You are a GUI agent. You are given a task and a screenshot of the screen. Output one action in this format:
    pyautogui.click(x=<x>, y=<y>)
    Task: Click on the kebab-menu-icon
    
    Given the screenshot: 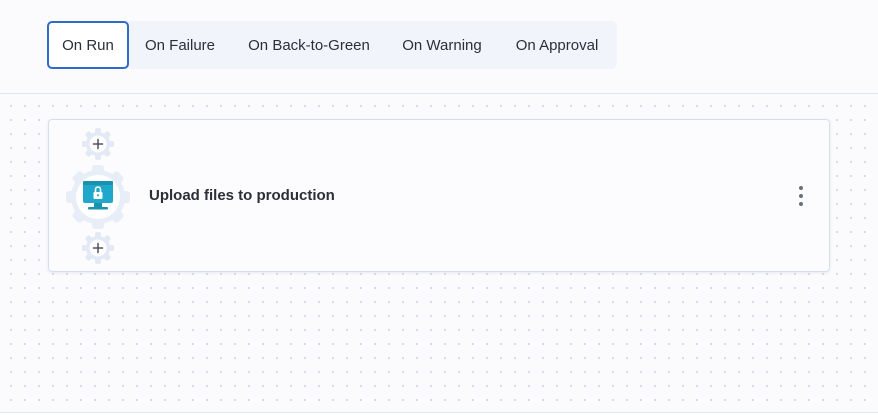 What is the action you would take?
    pyautogui.click(x=801, y=196)
    